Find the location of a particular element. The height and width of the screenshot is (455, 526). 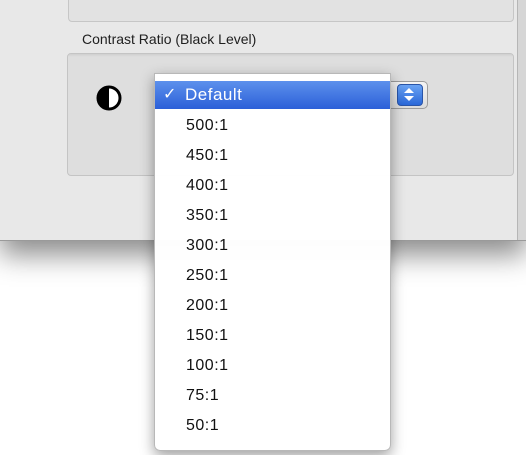

menu-item-300-1: 300:1 is located at coordinates (272, 246).